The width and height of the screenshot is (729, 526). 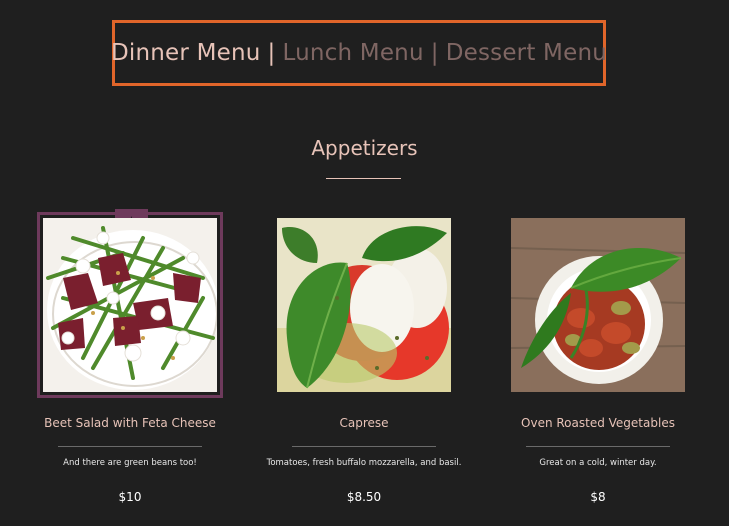 What do you see at coordinates (364, 497) in the screenshot?
I see `item-price: $8.50` at bounding box center [364, 497].